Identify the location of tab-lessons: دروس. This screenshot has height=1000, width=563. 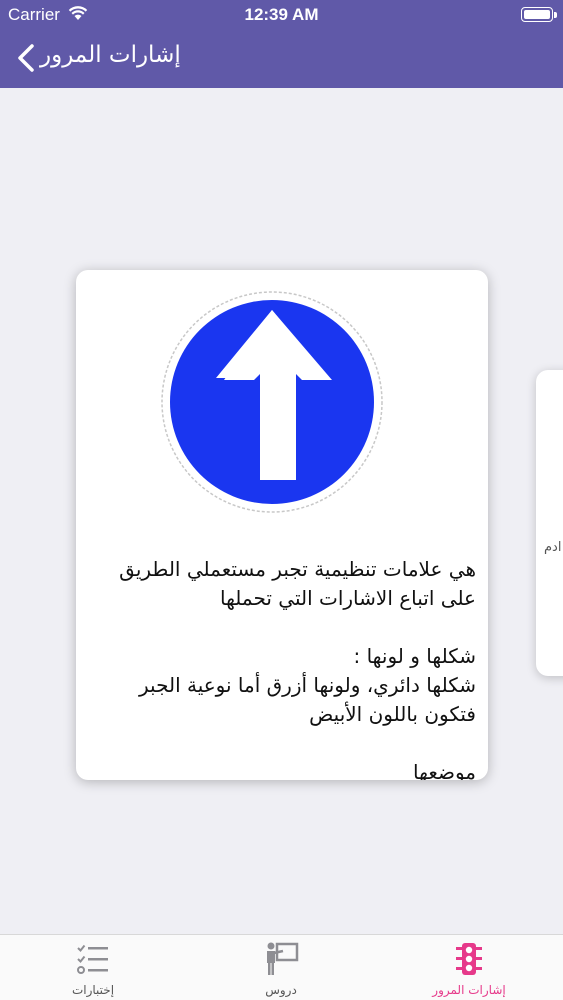
(281, 967).